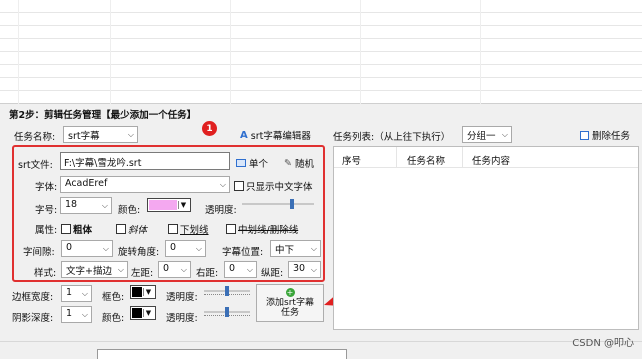 This screenshot has height=359, width=642. I want to click on right-margin-select: 0 ⌵, so click(240, 269).